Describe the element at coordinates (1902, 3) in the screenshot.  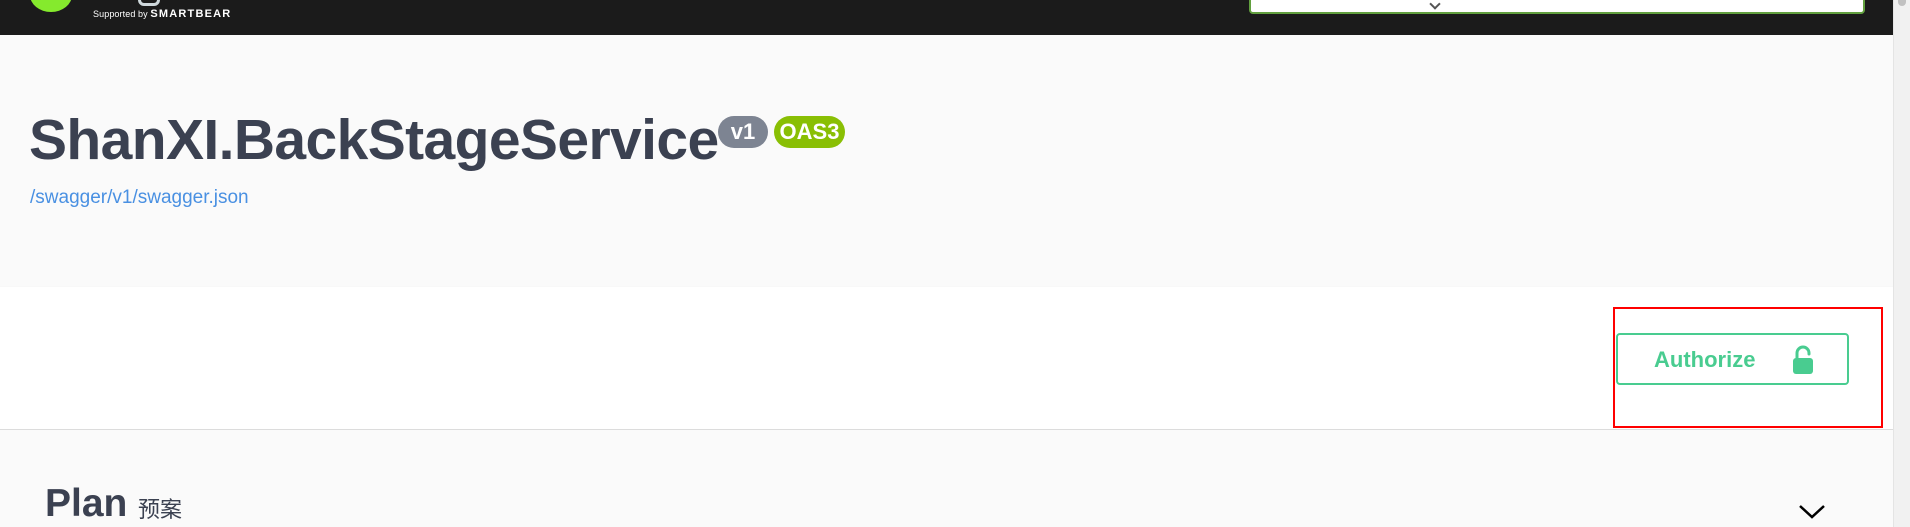
I see `scrollbar-thumb` at that location.